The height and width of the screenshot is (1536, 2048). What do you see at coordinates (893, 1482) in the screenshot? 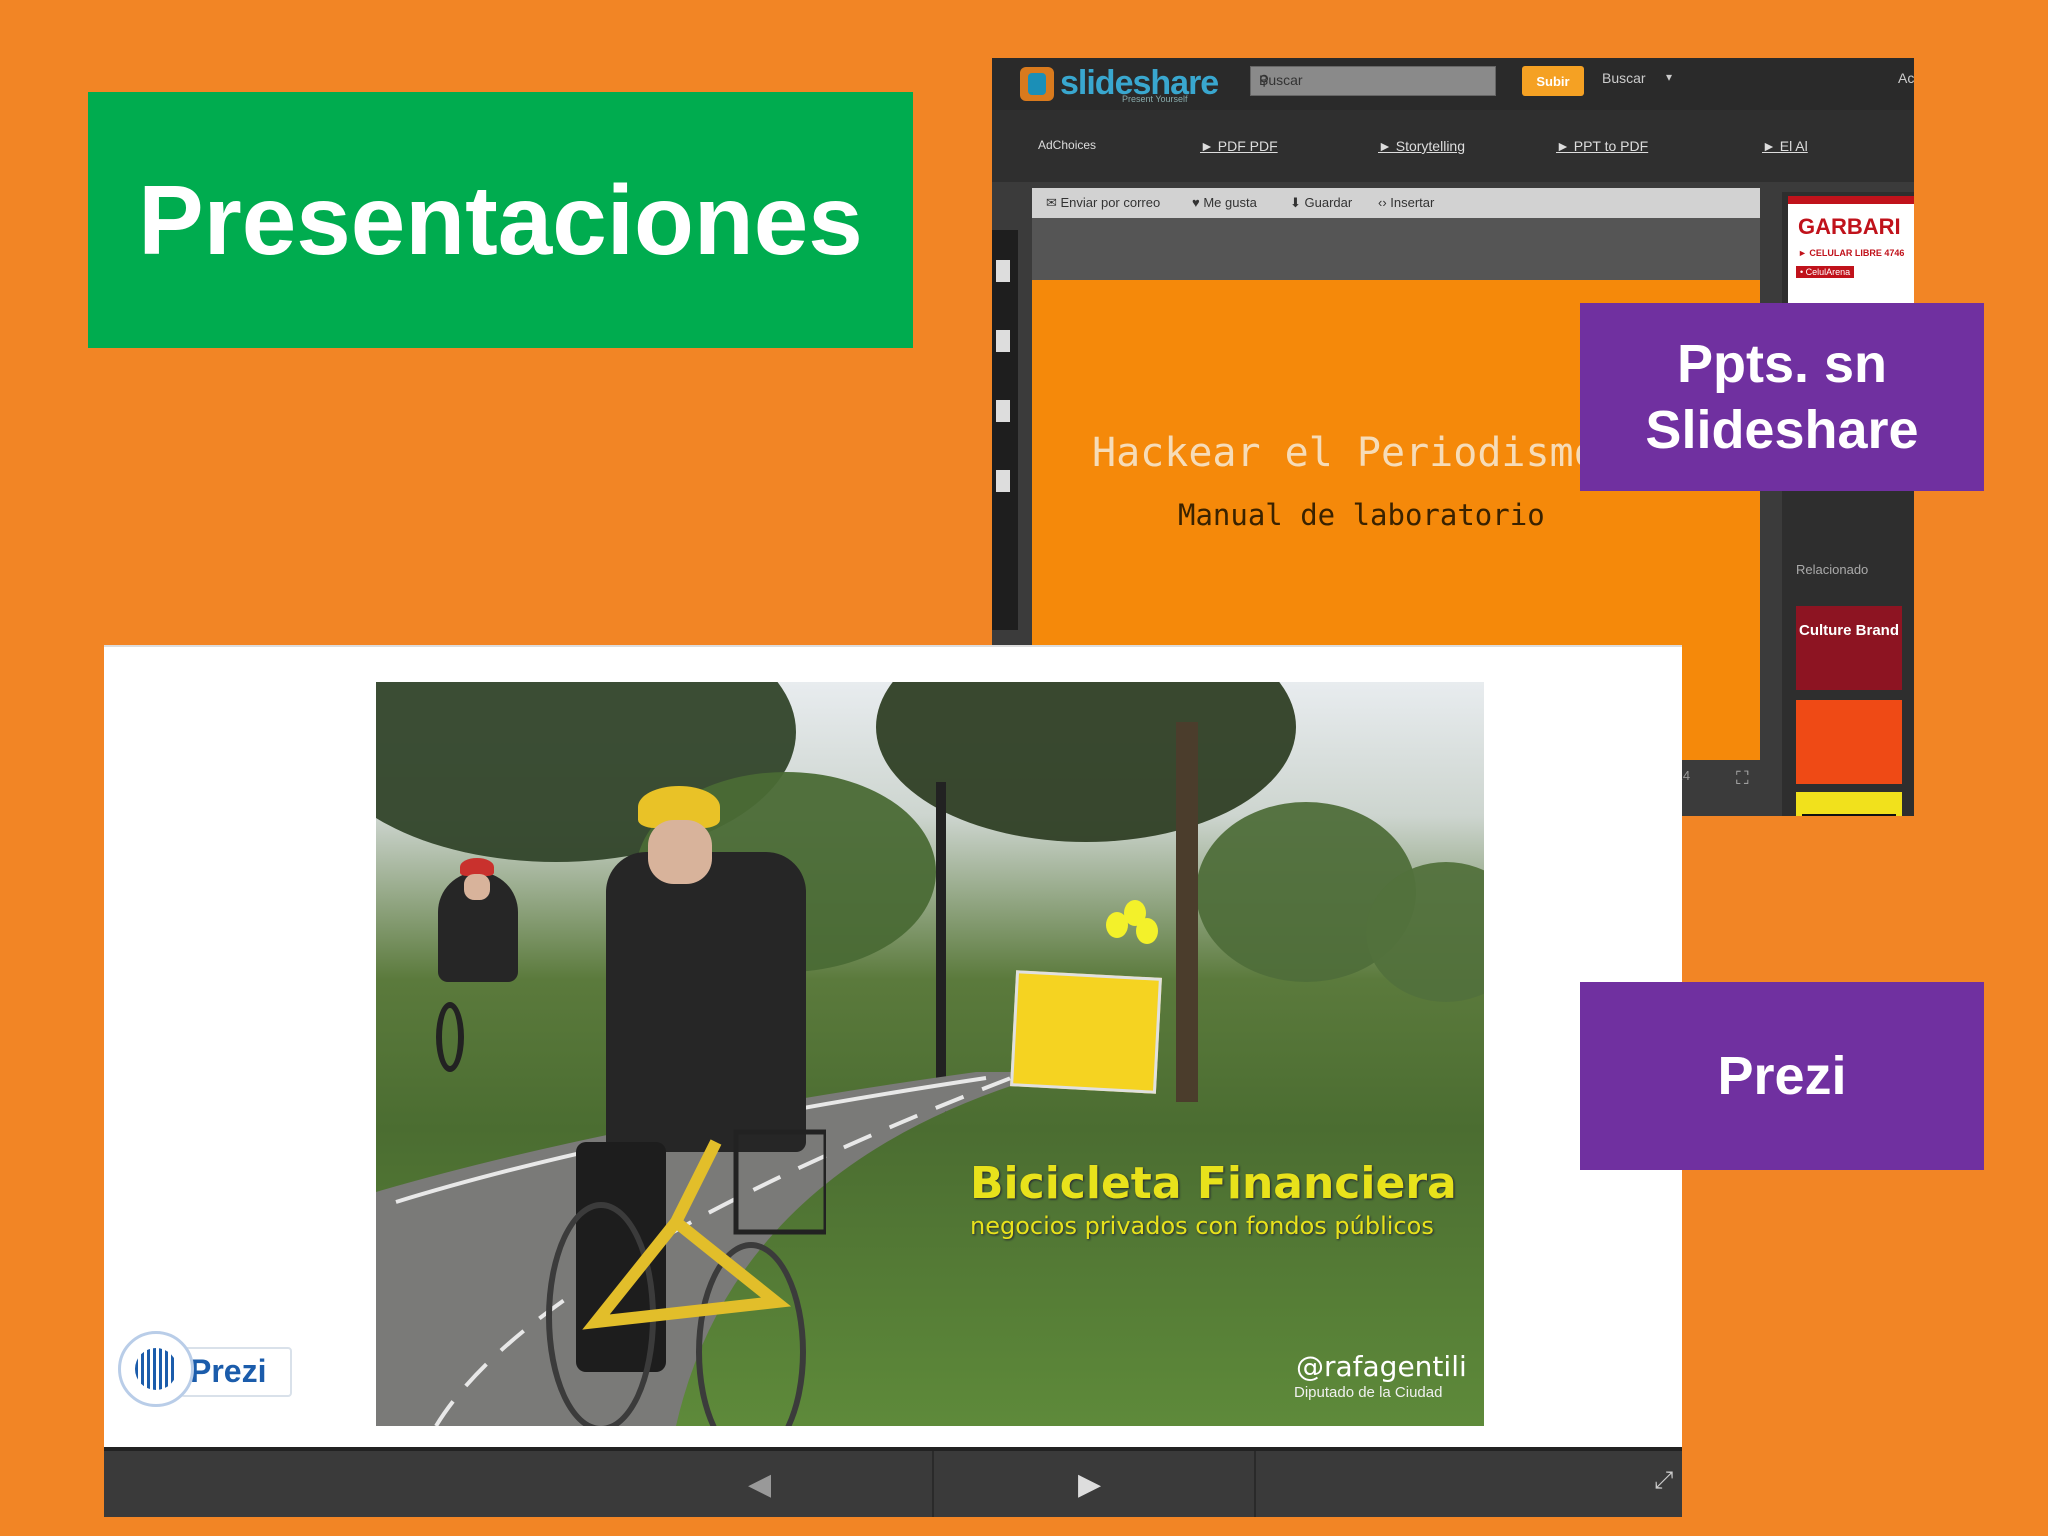
I see `prezi-controls: ◀ ▶ ⤢` at bounding box center [893, 1482].